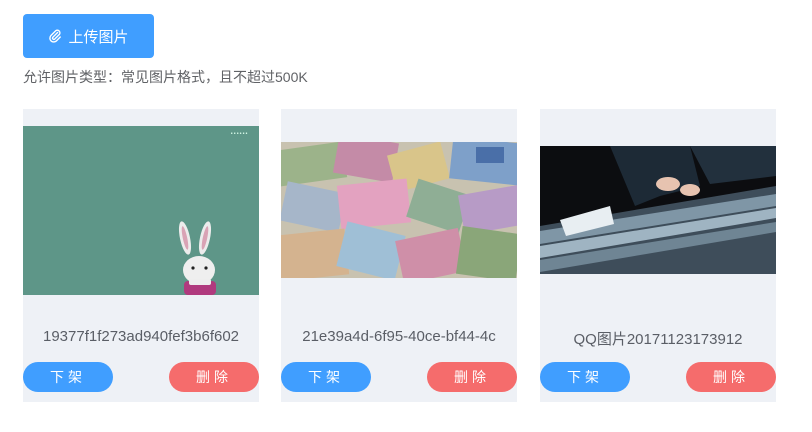 The height and width of the screenshot is (432, 812). I want to click on upload-label: 上传图片, so click(98, 37).